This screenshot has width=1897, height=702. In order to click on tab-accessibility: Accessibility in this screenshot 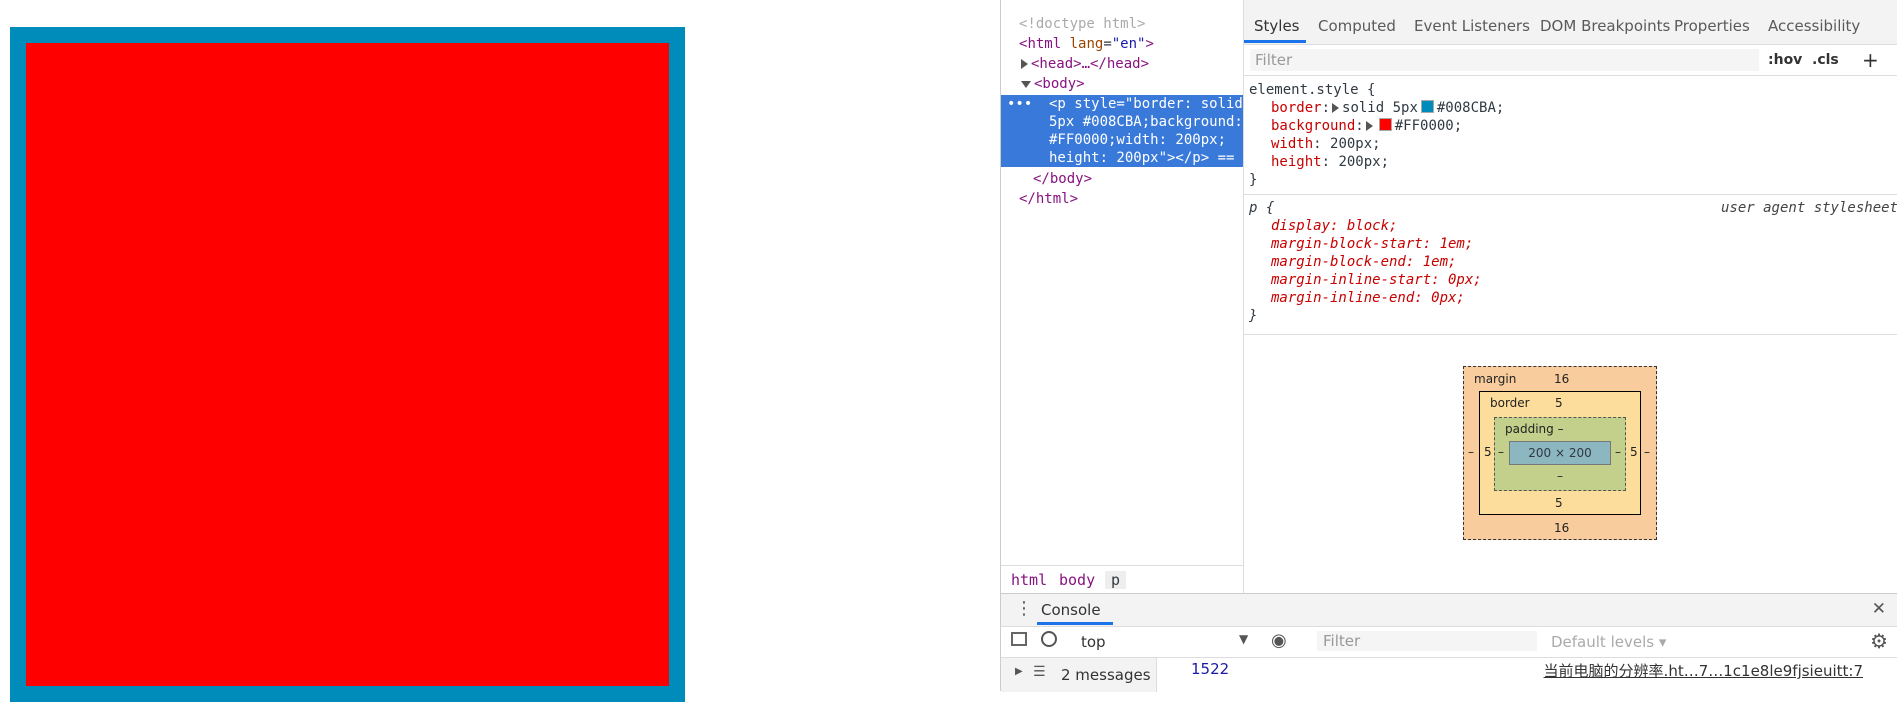, I will do `click(1814, 26)`.